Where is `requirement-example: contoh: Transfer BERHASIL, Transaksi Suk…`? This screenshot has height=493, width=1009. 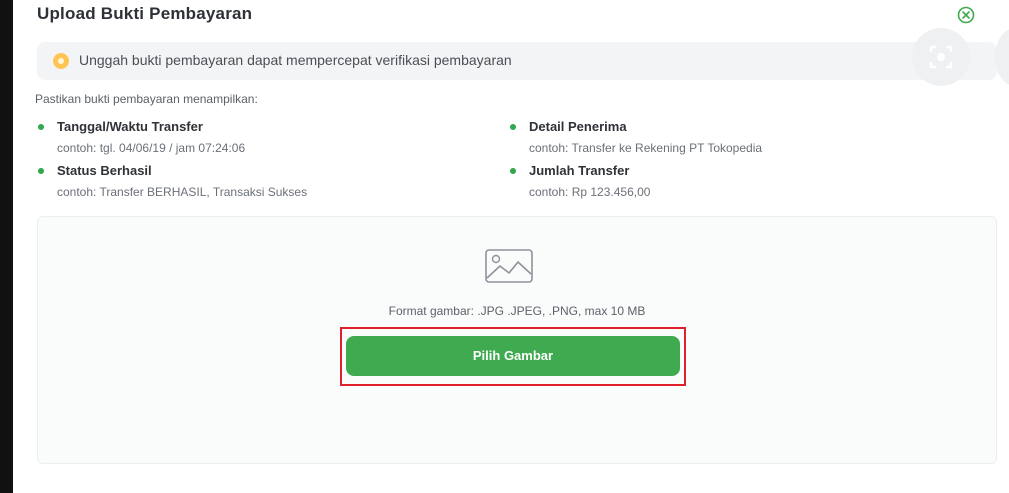 requirement-example: contoh: Transfer BERHASIL, Transaksi Suk… is located at coordinates (182, 192).